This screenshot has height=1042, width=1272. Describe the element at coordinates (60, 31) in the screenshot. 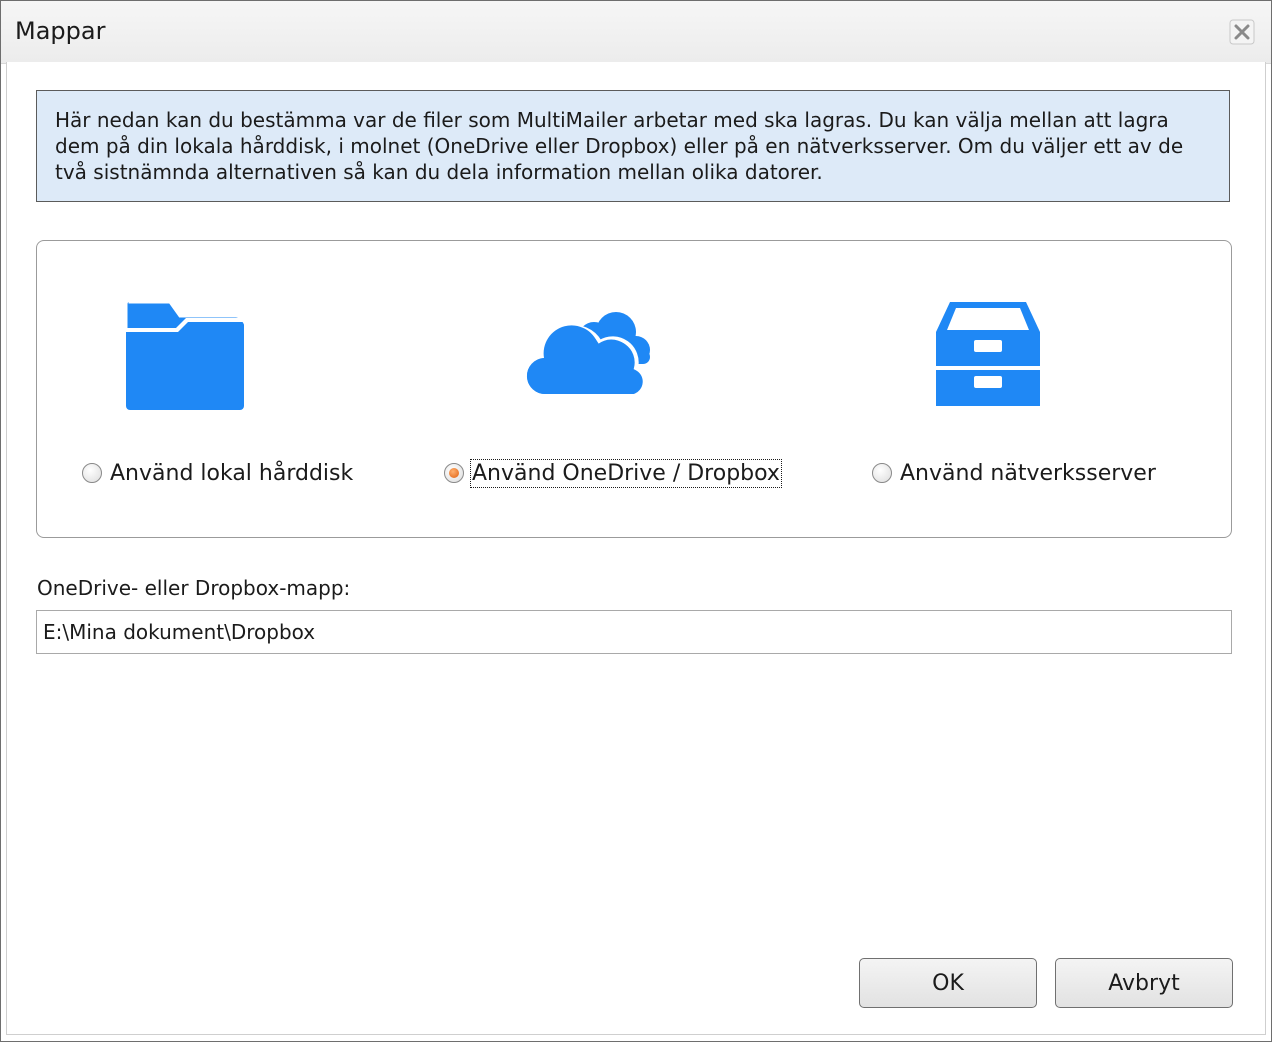

I see `window-title: Mappar` at that location.